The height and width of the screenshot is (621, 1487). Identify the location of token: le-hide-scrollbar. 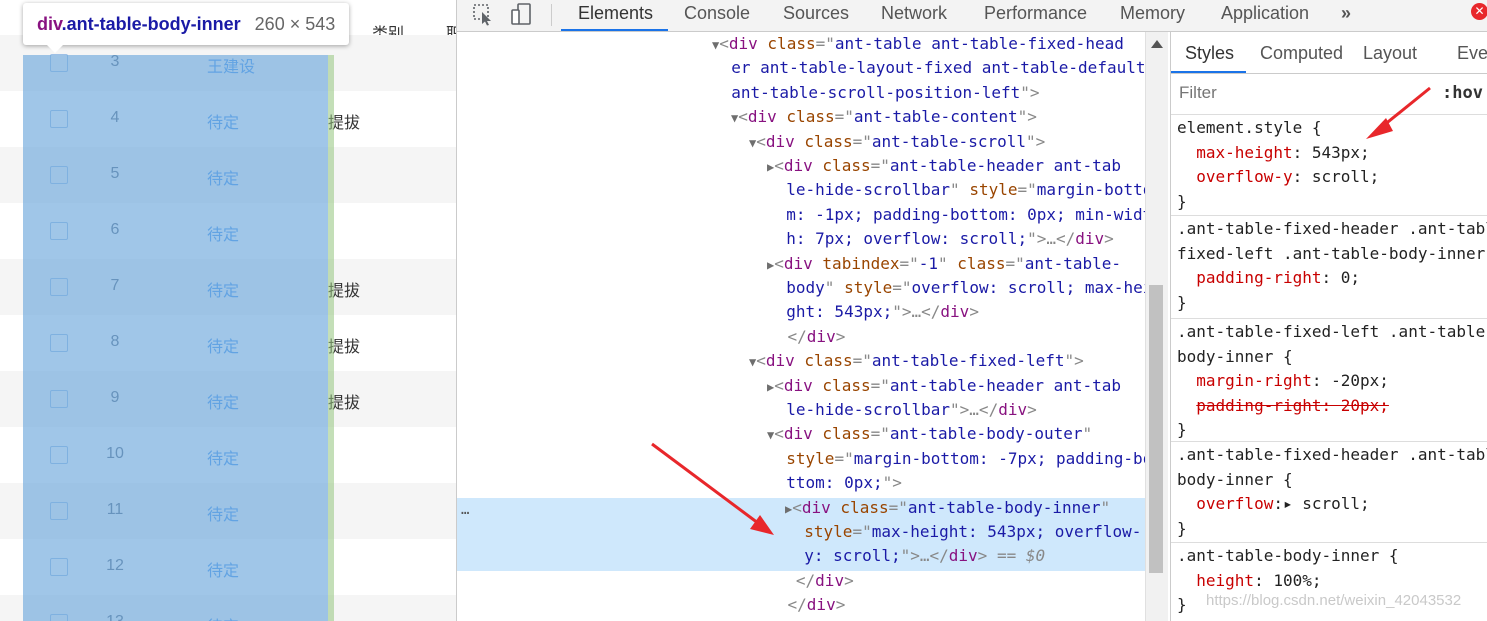
(868, 190).